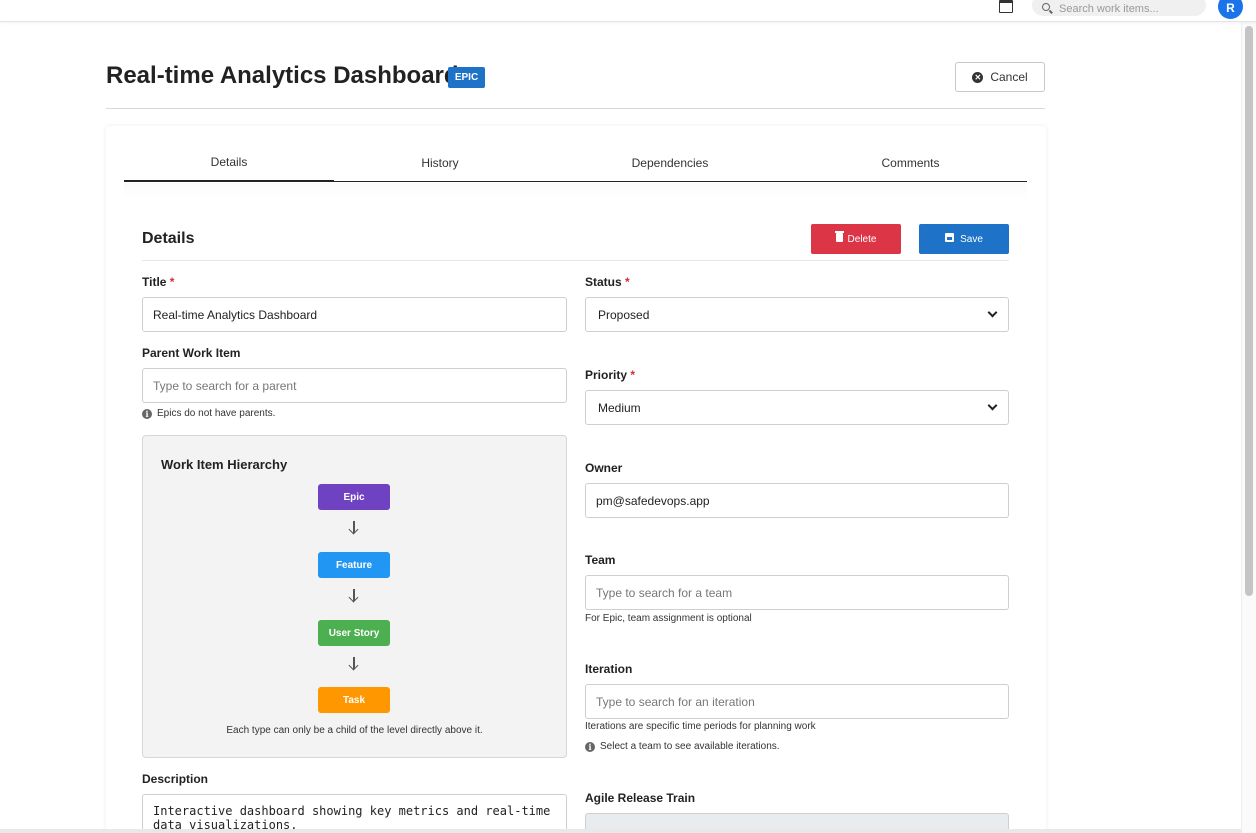  Describe the element at coordinates (797, 500) in the screenshot. I see `owner-input` at that location.